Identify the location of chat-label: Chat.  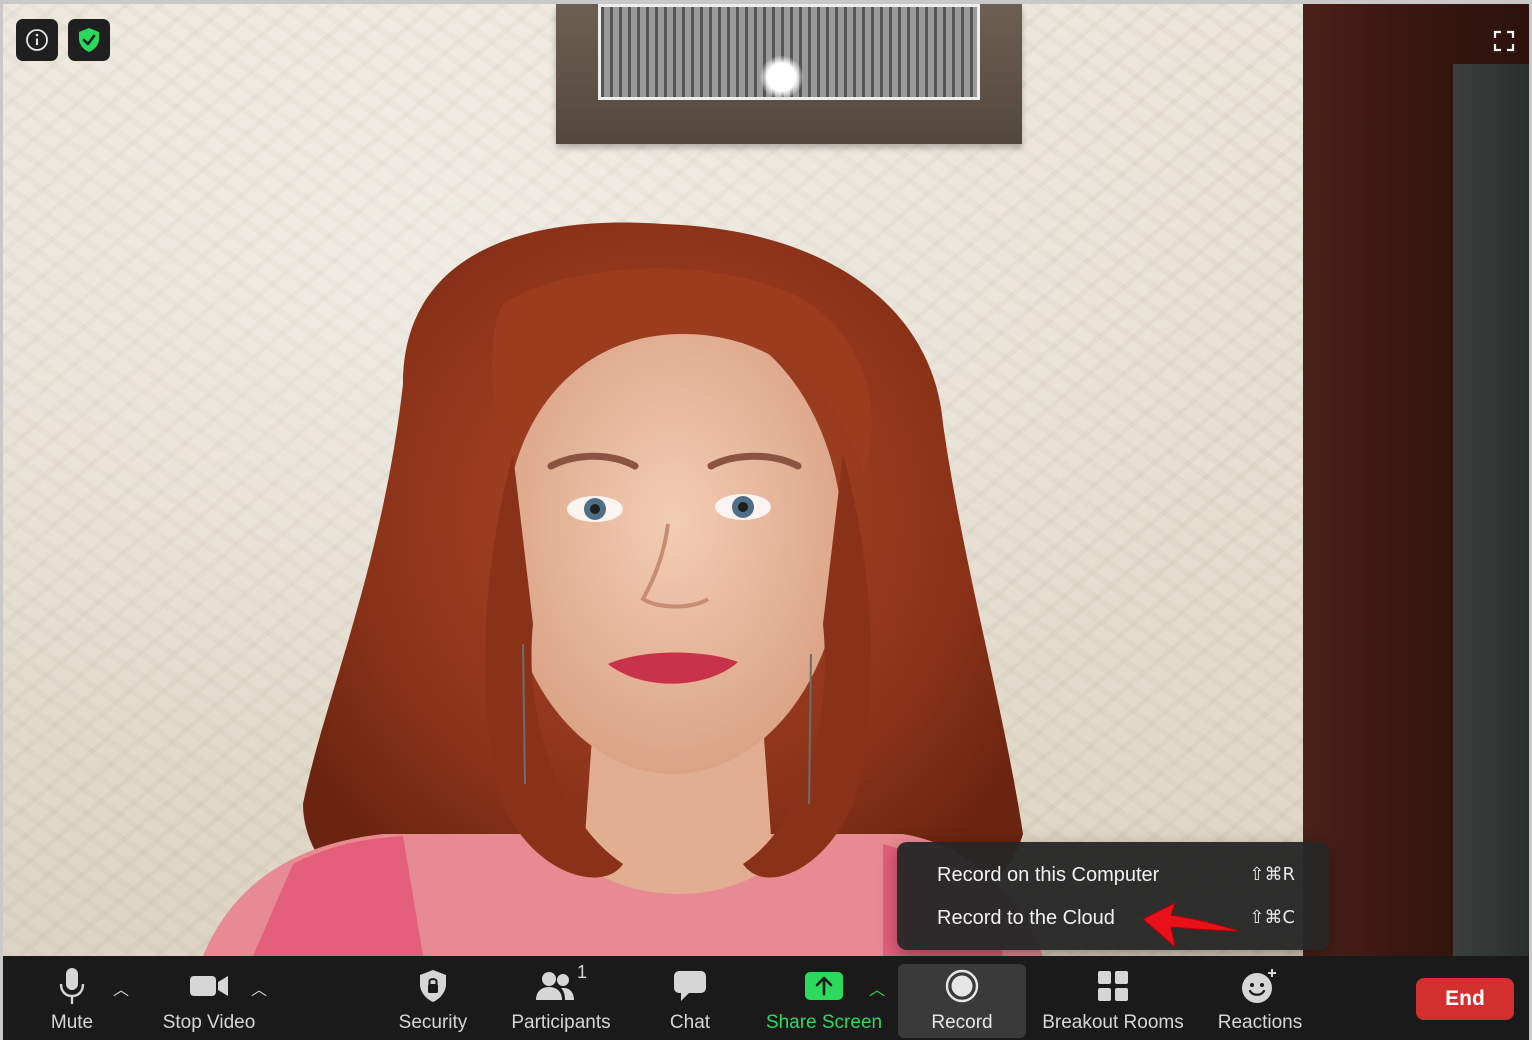
(690, 1022).